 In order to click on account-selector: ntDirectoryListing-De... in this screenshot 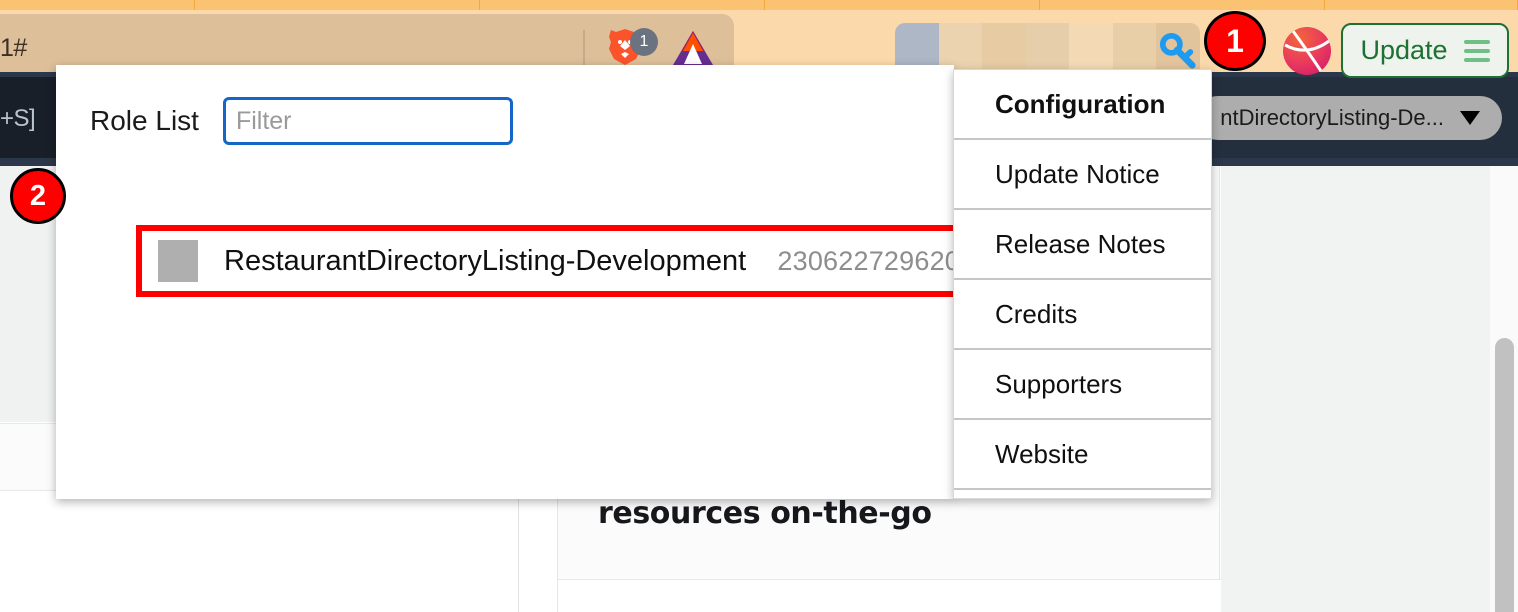, I will do `click(1349, 118)`.